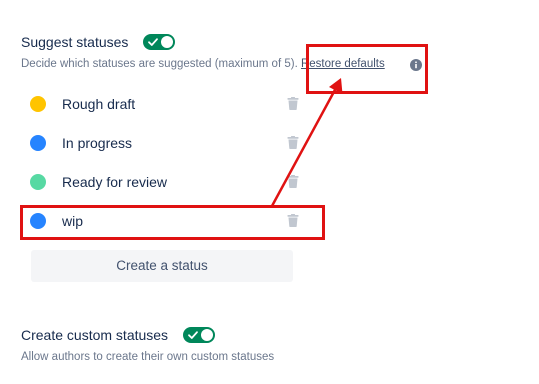  I want to click on annotation-arrow, so click(306, 143).